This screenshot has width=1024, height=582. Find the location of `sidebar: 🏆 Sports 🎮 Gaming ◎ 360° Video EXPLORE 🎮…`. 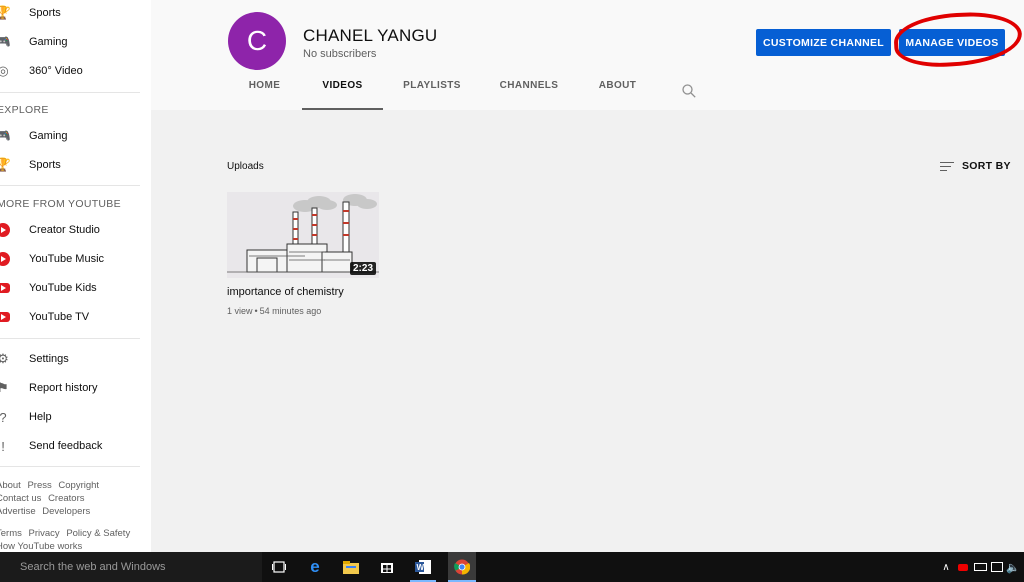

sidebar: 🏆 Sports 🎮 Gaming ◎ 360° Video EXPLORE 🎮… is located at coordinates (75, 276).